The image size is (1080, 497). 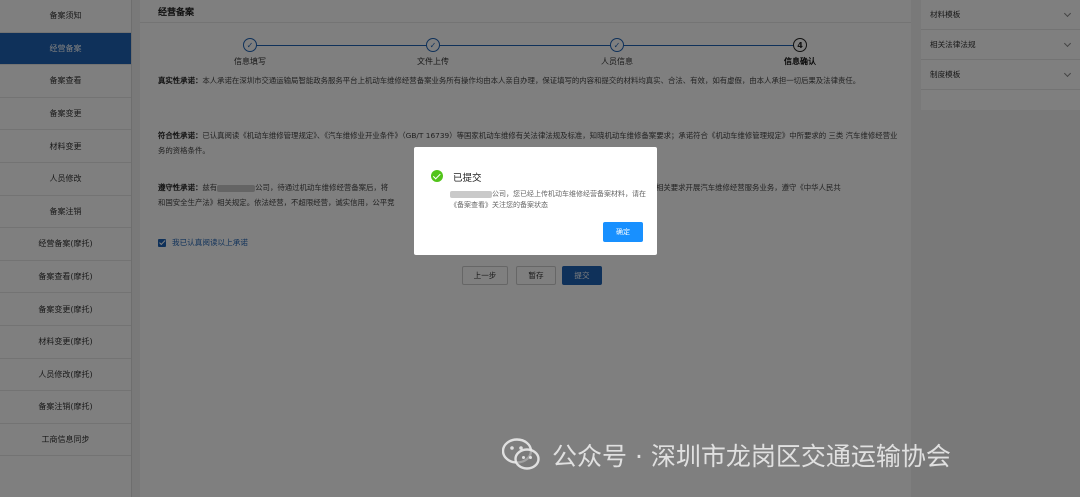 I want to click on wechat-watermark: 公众号 · 深圳市龙岗区交通运输协会, so click(x=726, y=455).